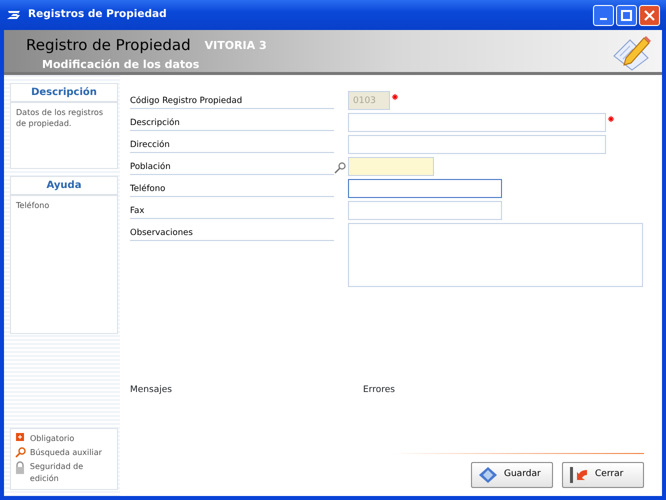 Image resolution: width=666 pixels, height=500 pixels. What do you see at coordinates (151, 390) in the screenshot?
I see `messages-label: Mensajes` at bounding box center [151, 390].